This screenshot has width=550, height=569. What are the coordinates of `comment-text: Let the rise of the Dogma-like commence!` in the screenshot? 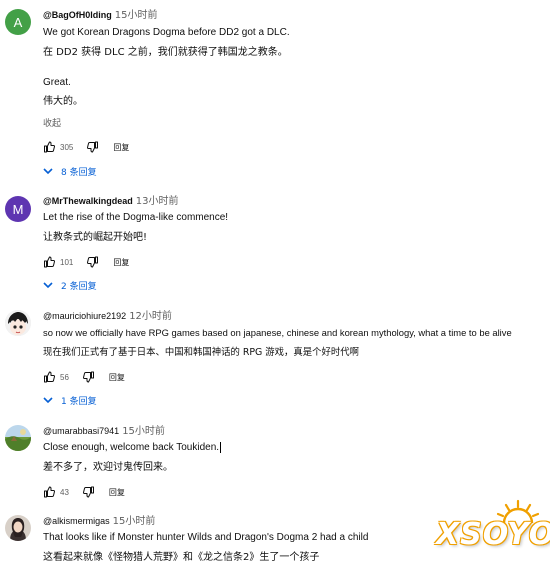 It's located at (136, 217).